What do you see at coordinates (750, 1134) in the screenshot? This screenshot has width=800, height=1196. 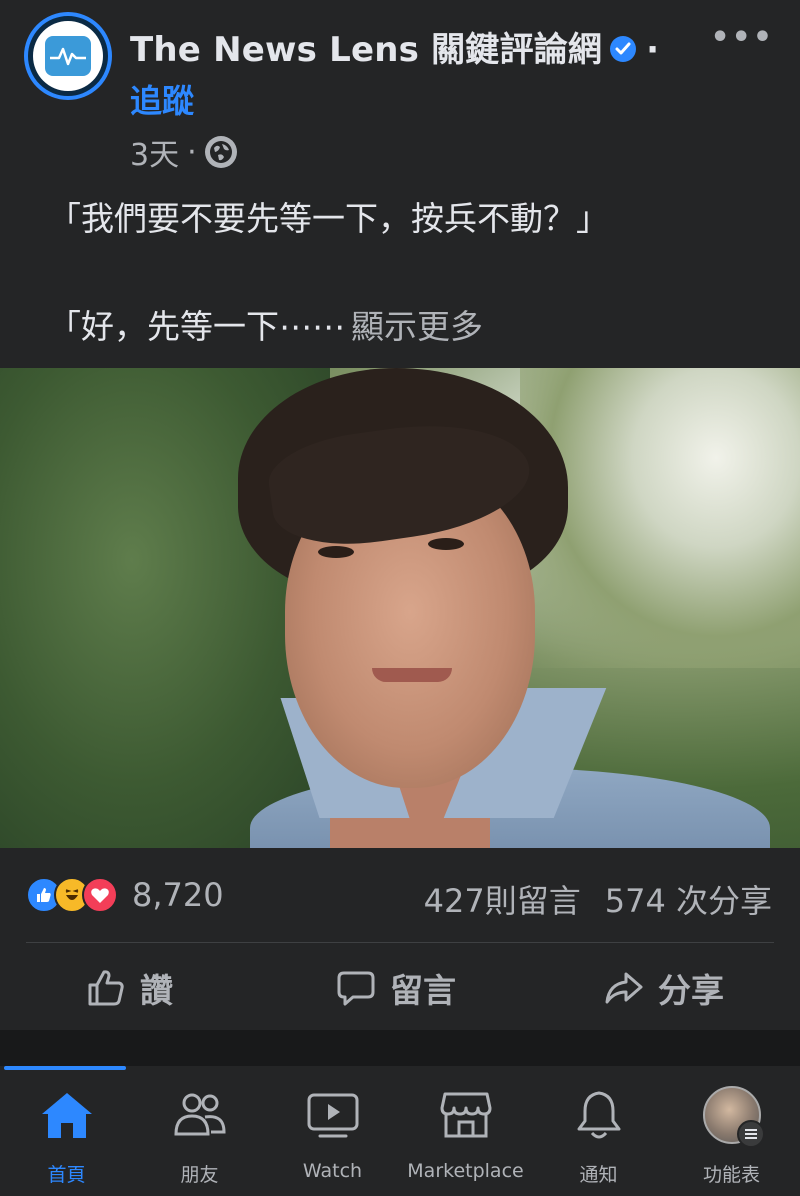 I see `hamburger-icon` at bounding box center [750, 1134].